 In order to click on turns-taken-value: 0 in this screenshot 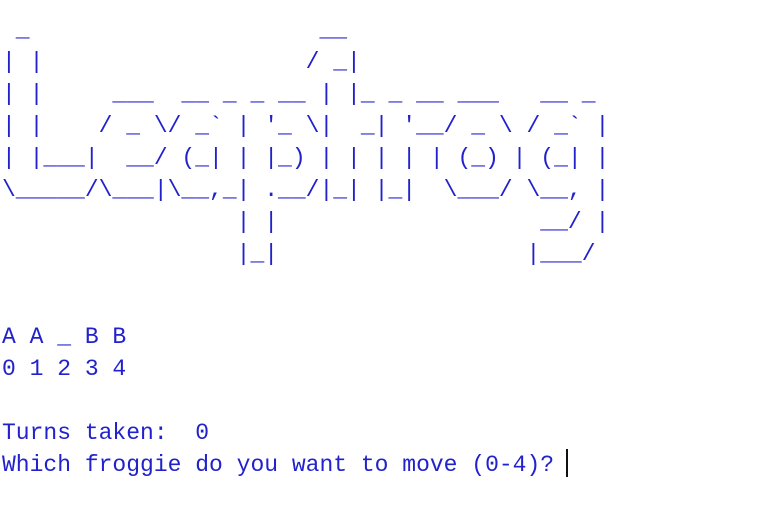, I will do `click(202, 433)`.